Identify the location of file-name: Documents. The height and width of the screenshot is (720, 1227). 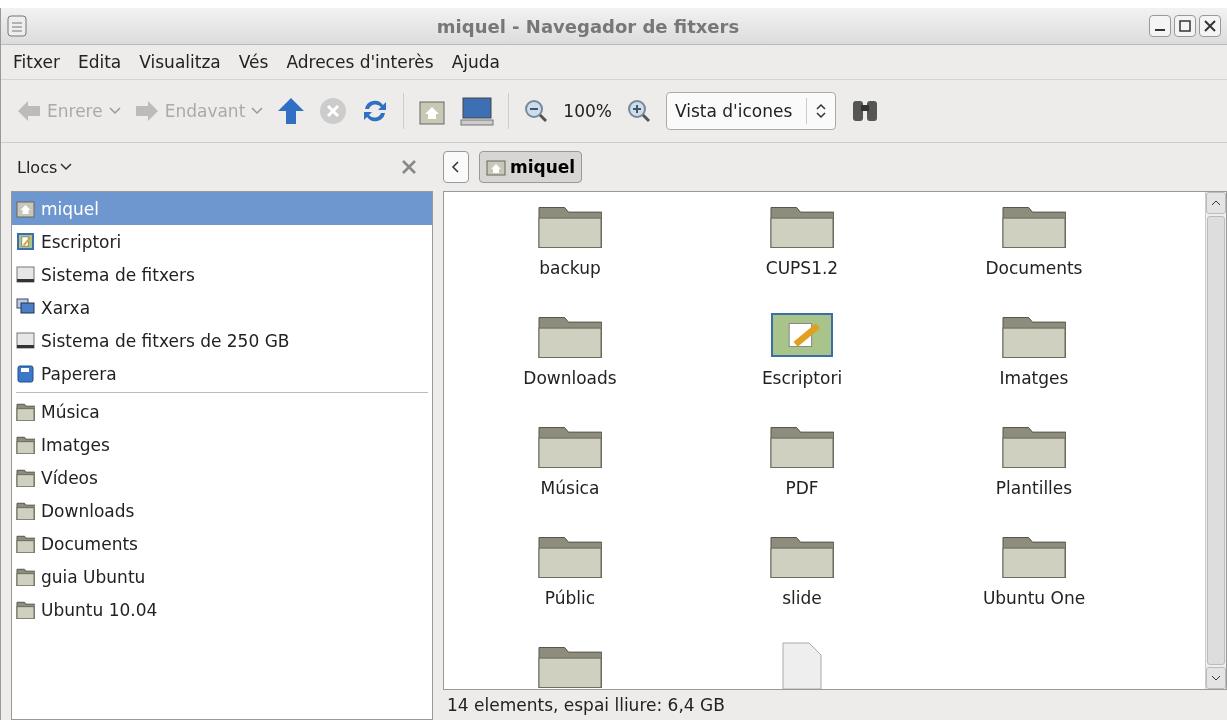
(1034, 268).